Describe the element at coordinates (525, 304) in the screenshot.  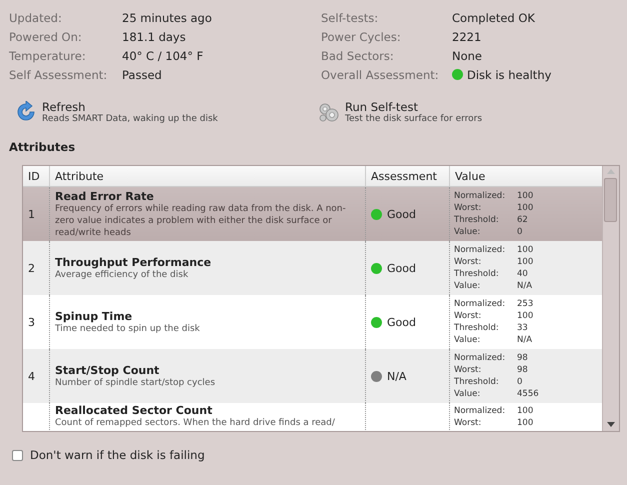
I see `value-number: 253` at that location.